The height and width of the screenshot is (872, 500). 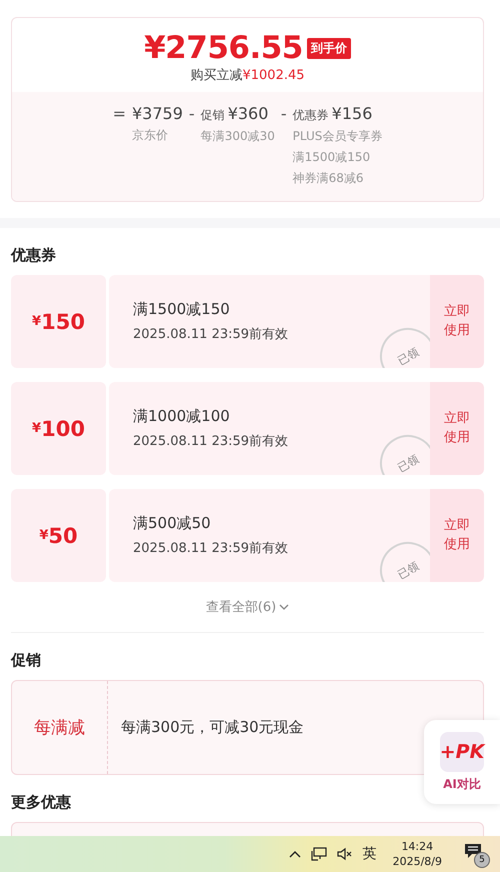 I want to click on breakdown-note: 每满300减30, so click(x=237, y=136).